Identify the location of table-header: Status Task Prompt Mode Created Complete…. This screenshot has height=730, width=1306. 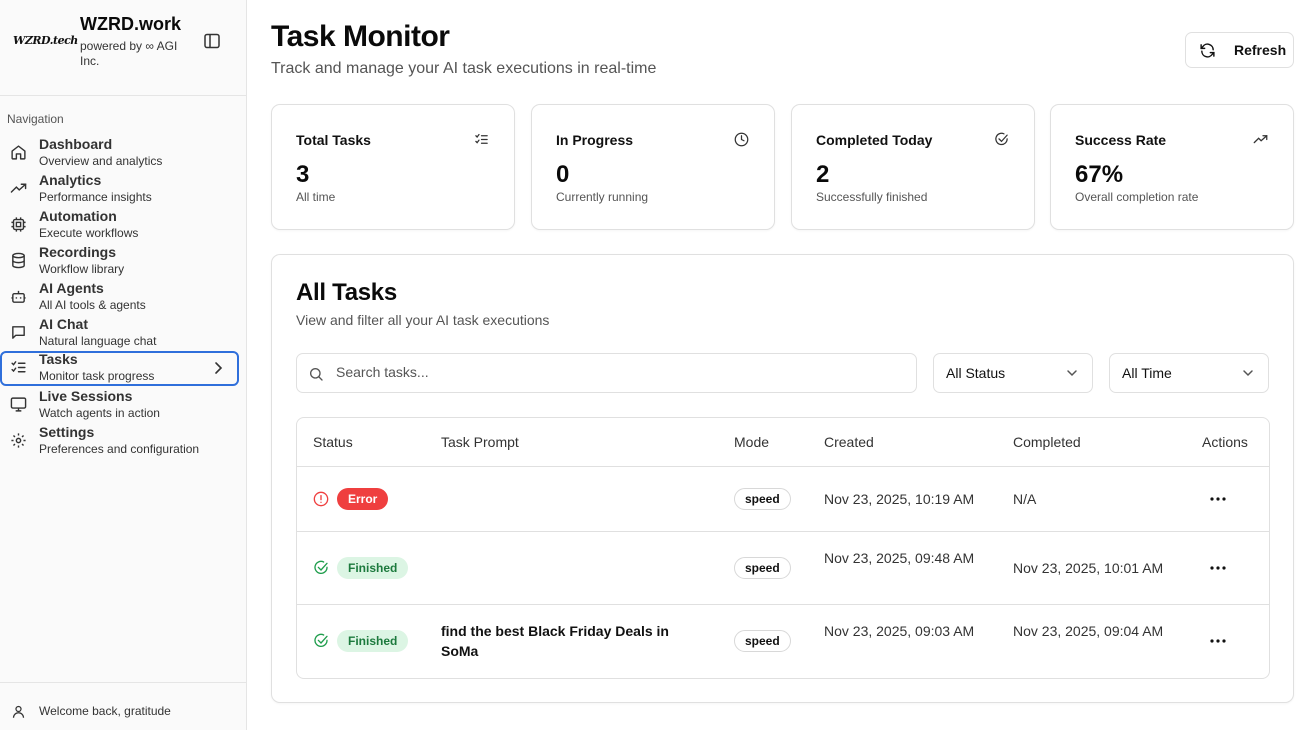
(783, 442).